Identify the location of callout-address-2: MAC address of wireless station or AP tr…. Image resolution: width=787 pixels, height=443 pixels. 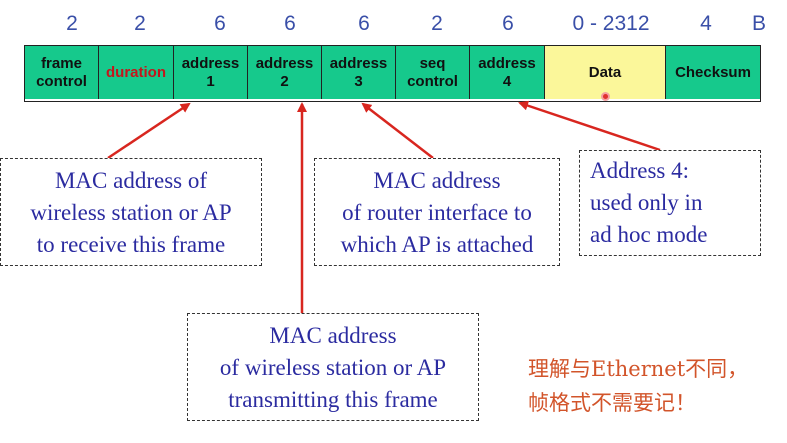
(333, 367).